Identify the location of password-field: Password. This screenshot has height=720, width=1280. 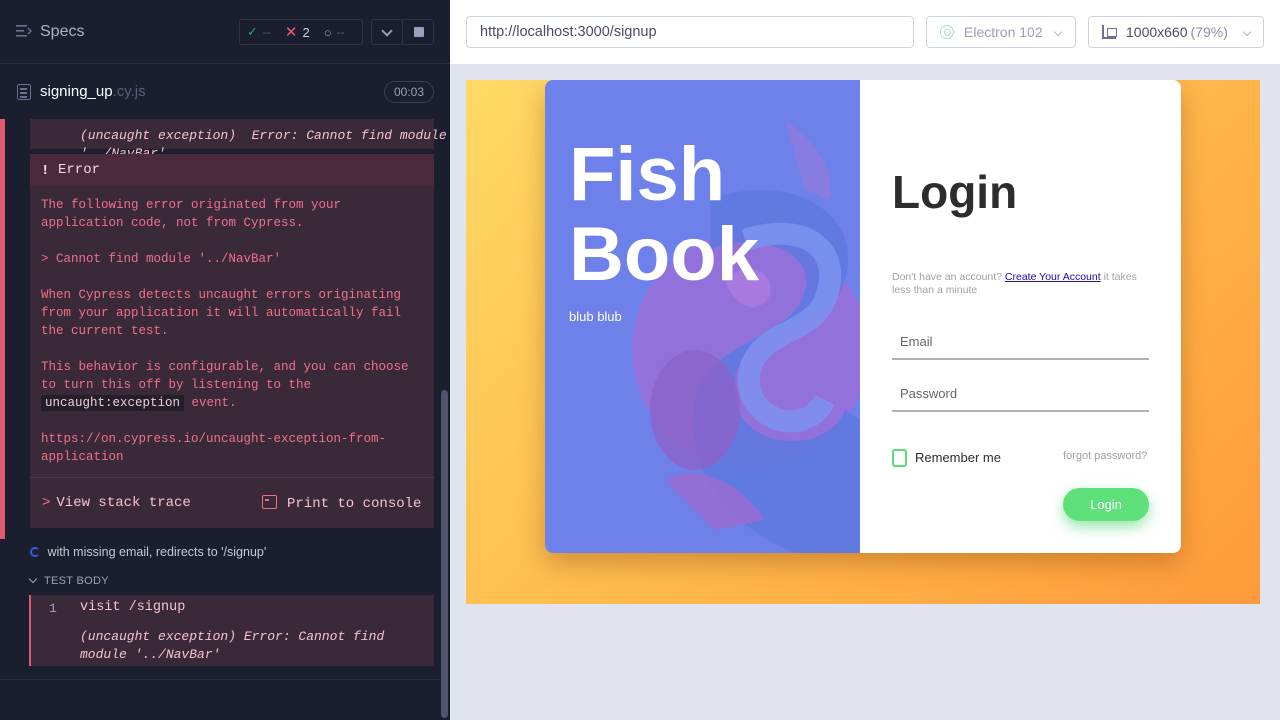
(1020, 397).